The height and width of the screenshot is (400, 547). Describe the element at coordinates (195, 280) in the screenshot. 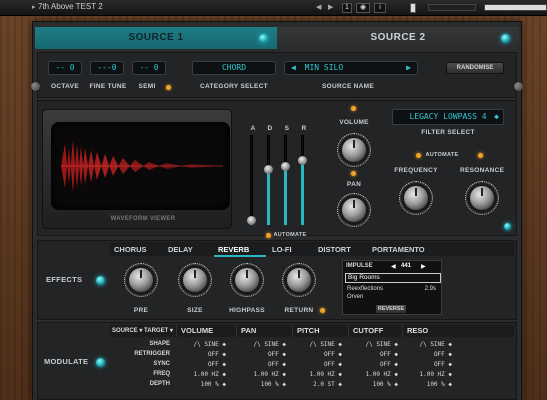

I see `reverb-size-knob` at that location.